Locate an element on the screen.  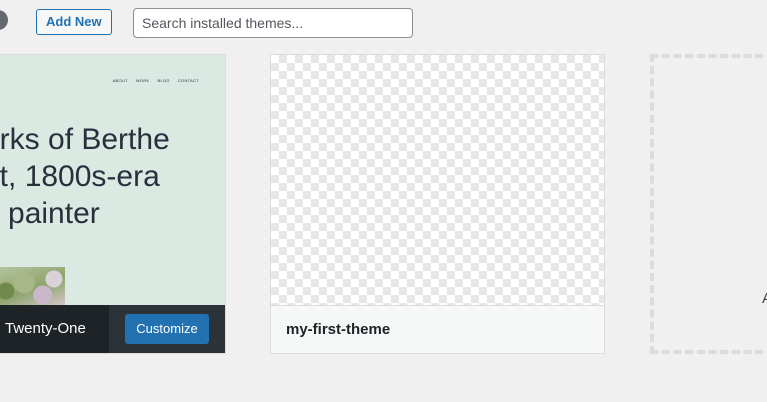
screenshot-nav-item: WORK is located at coordinates (142, 80).